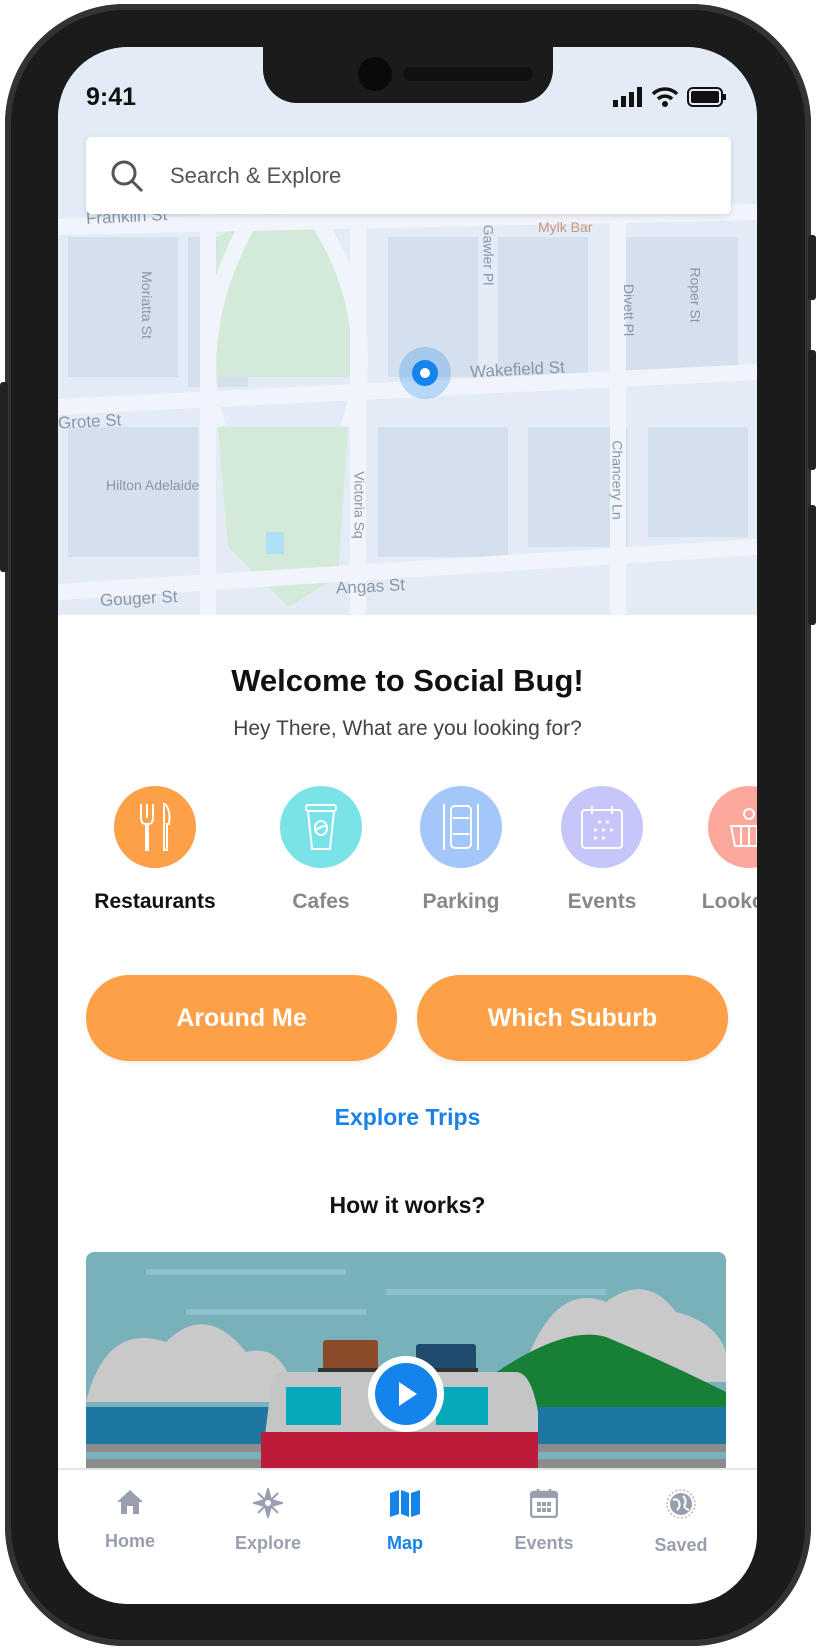 The height and width of the screenshot is (1648, 816). What do you see at coordinates (565, 227) in the screenshot?
I see `map-label: Mylk Bar` at bounding box center [565, 227].